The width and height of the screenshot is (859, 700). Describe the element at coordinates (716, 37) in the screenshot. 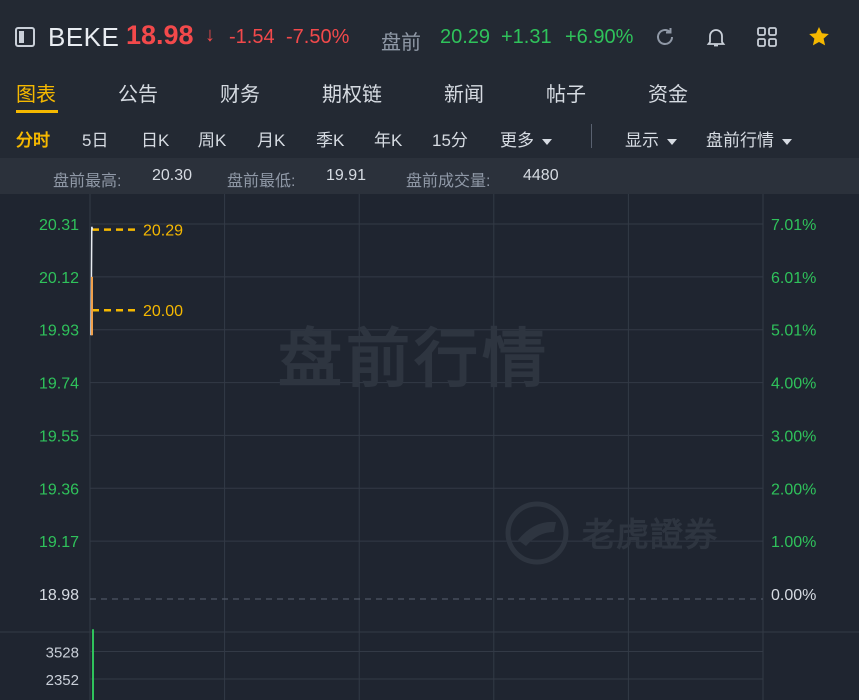

I see `bell-icon` at that location.